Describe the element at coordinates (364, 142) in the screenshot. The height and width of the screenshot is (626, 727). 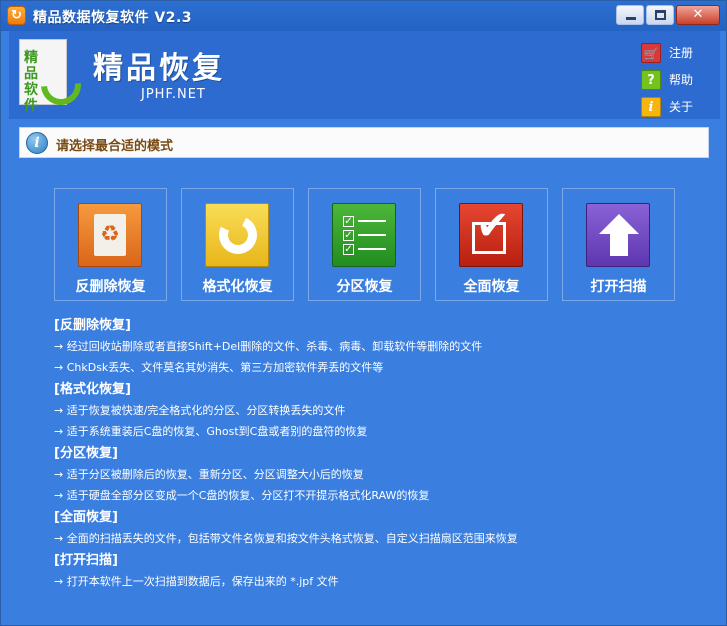
I see `mode-prompt-bar: i 请选择最合适的模式` at that location.